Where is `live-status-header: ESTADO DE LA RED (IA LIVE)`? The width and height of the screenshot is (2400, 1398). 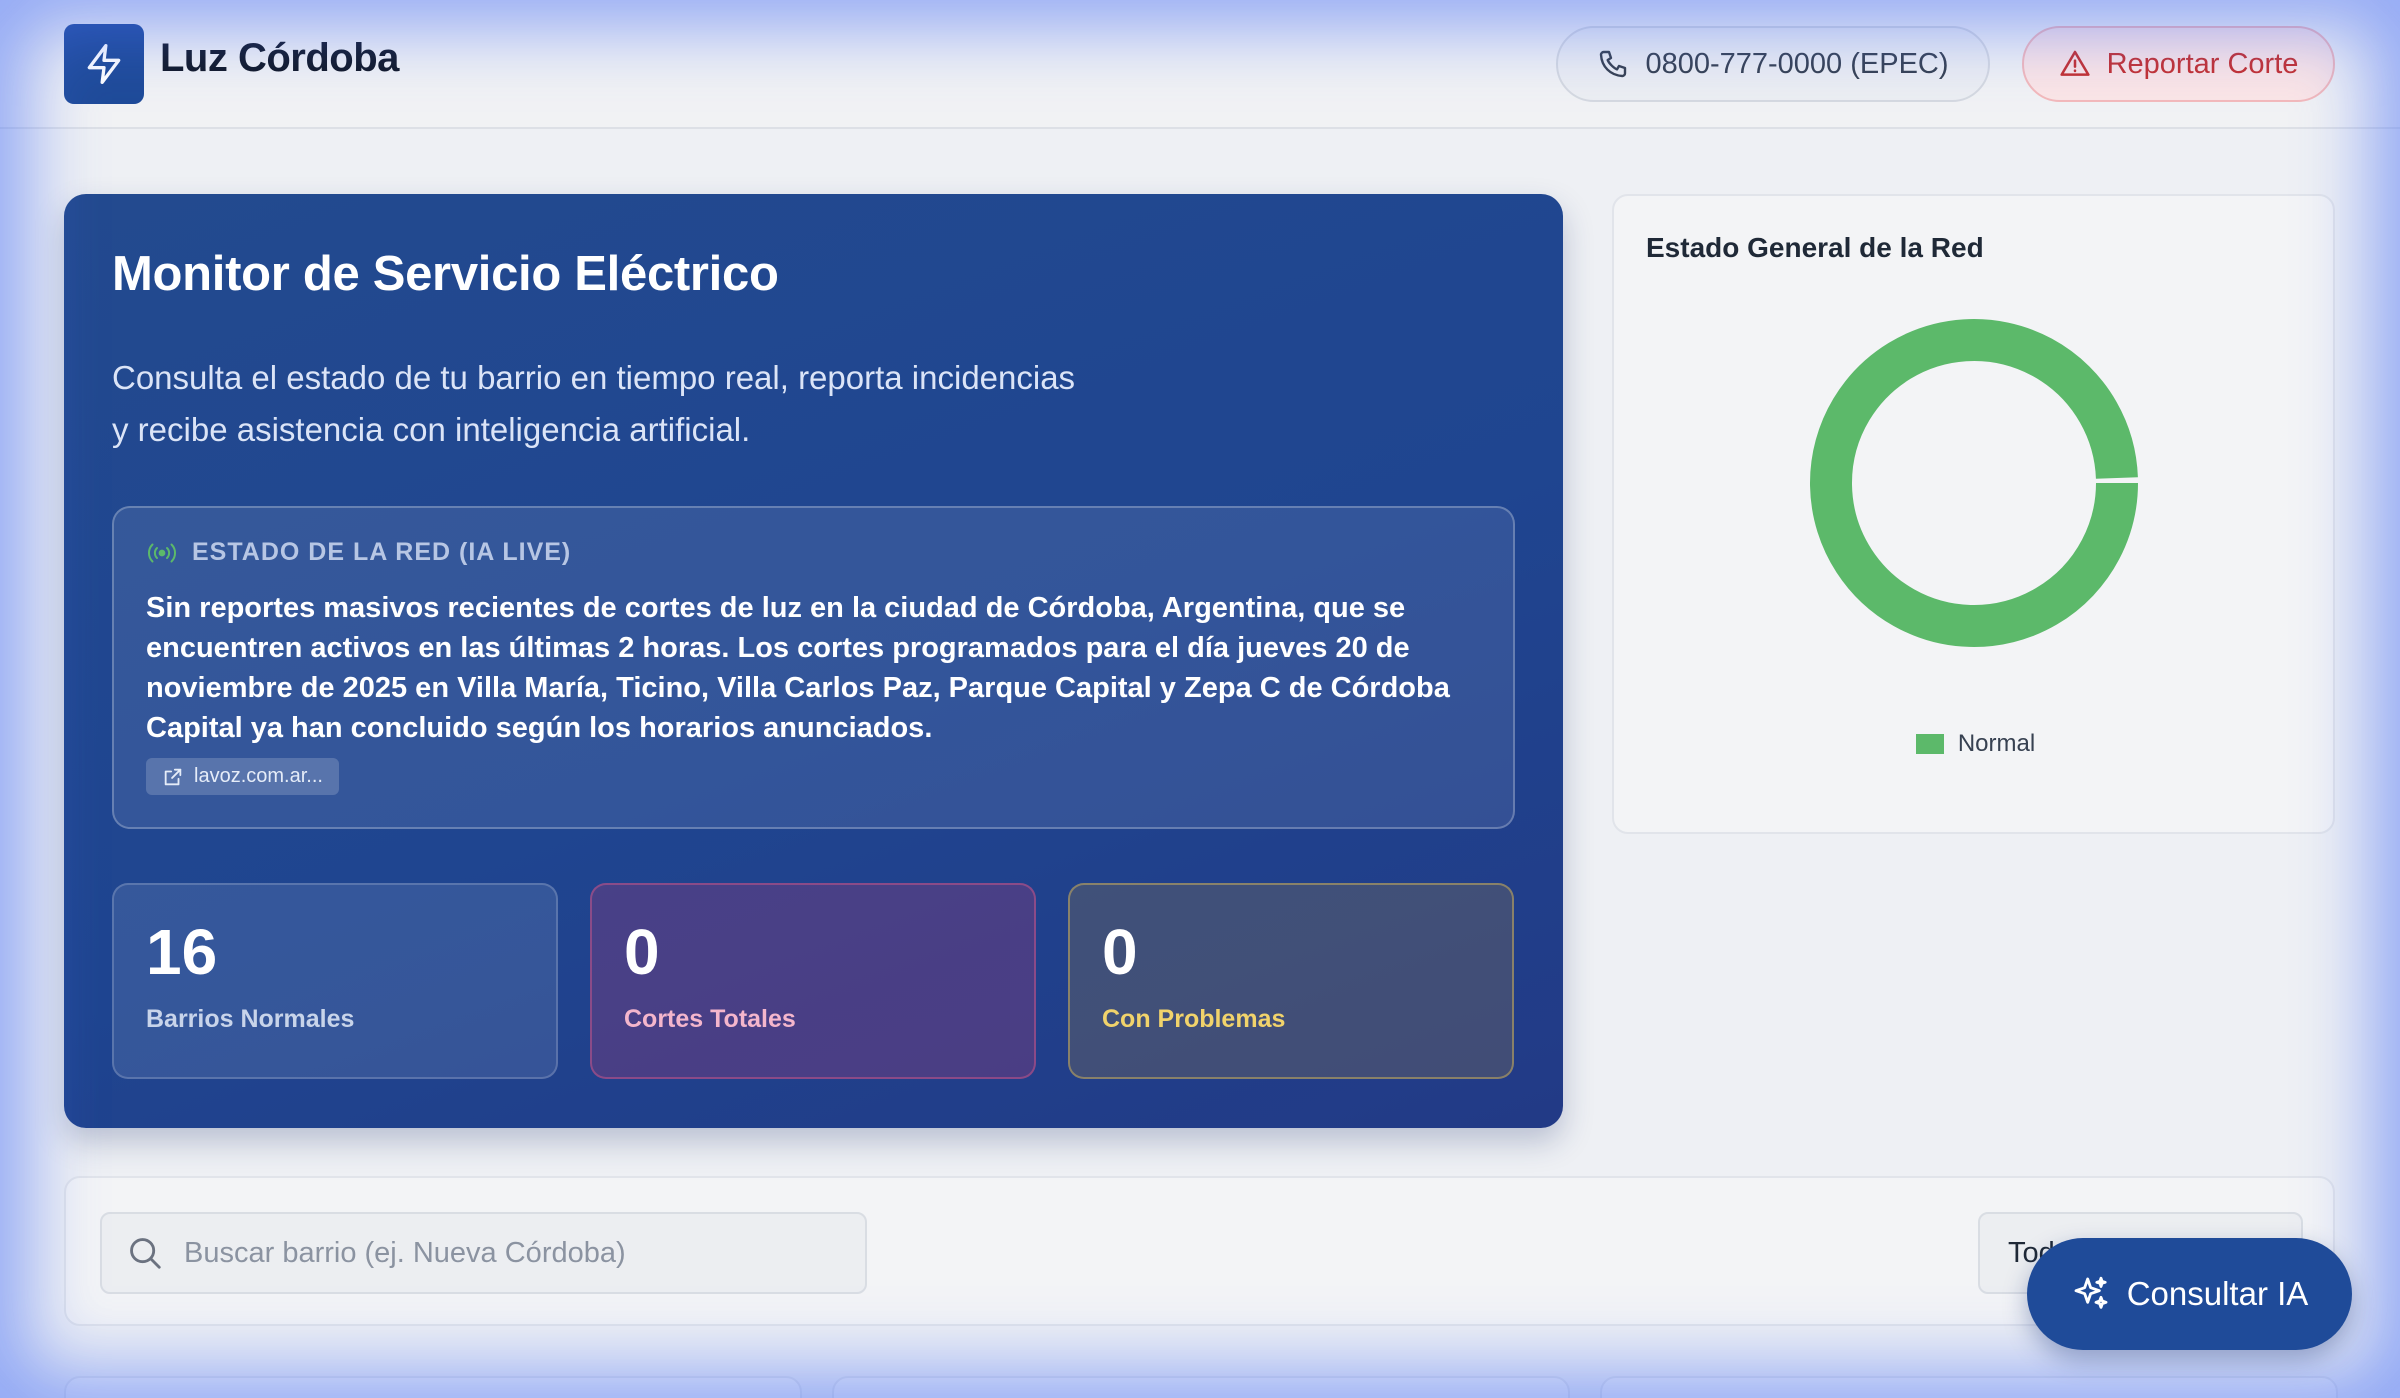
live-status-header: ESTADO DE LA RED (IA LIVE) is located at coordinates (358, 552).